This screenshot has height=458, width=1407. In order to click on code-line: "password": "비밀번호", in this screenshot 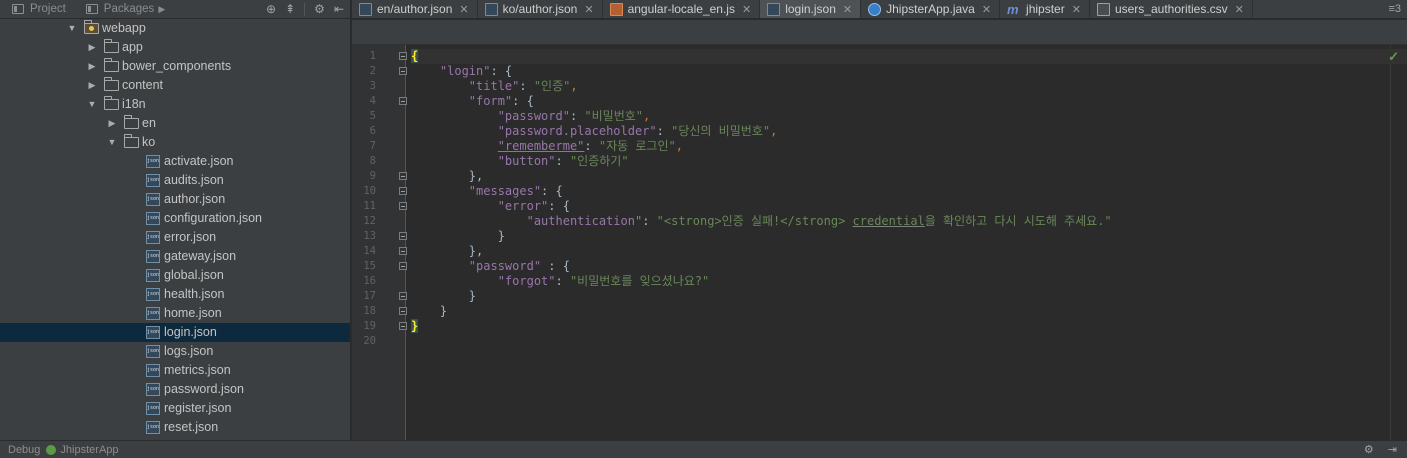, I will do `click(909, 116)`.